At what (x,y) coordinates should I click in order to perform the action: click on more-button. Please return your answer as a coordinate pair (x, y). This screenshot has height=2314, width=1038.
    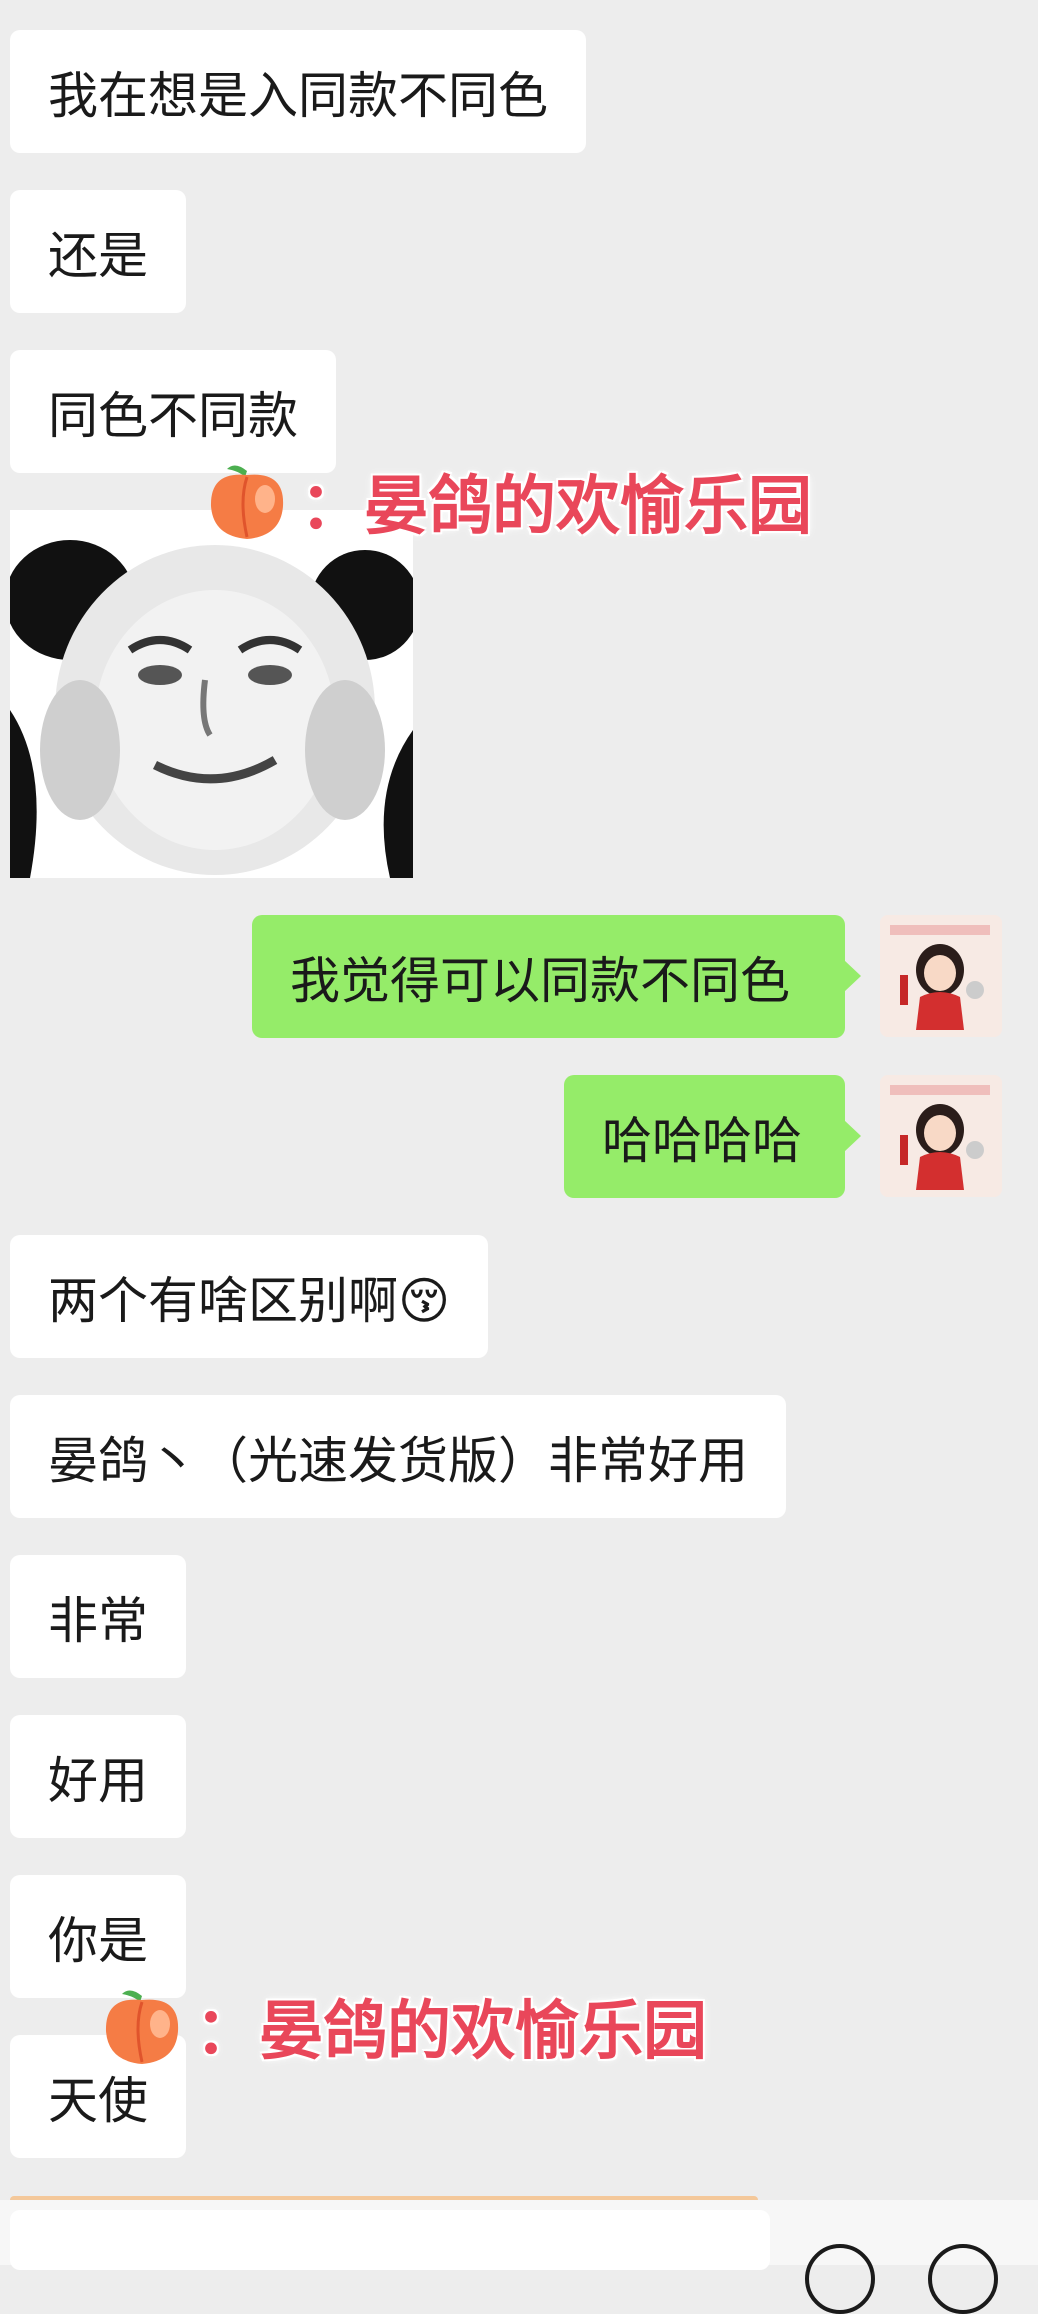
    Looking at the image, I should click on (963, 2279).